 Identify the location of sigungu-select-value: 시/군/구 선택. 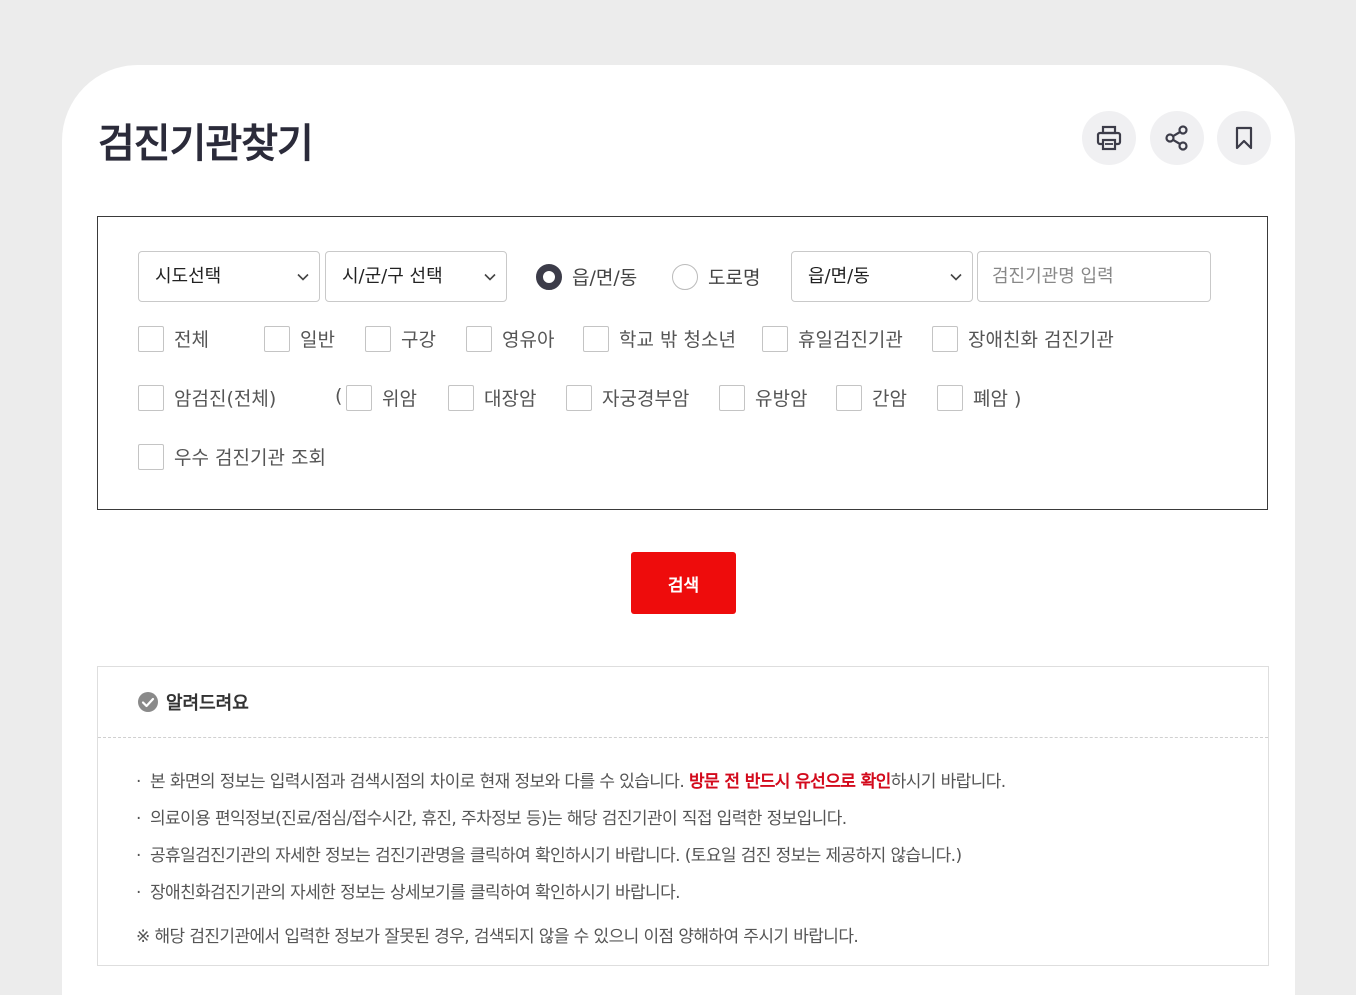
(392, 276).